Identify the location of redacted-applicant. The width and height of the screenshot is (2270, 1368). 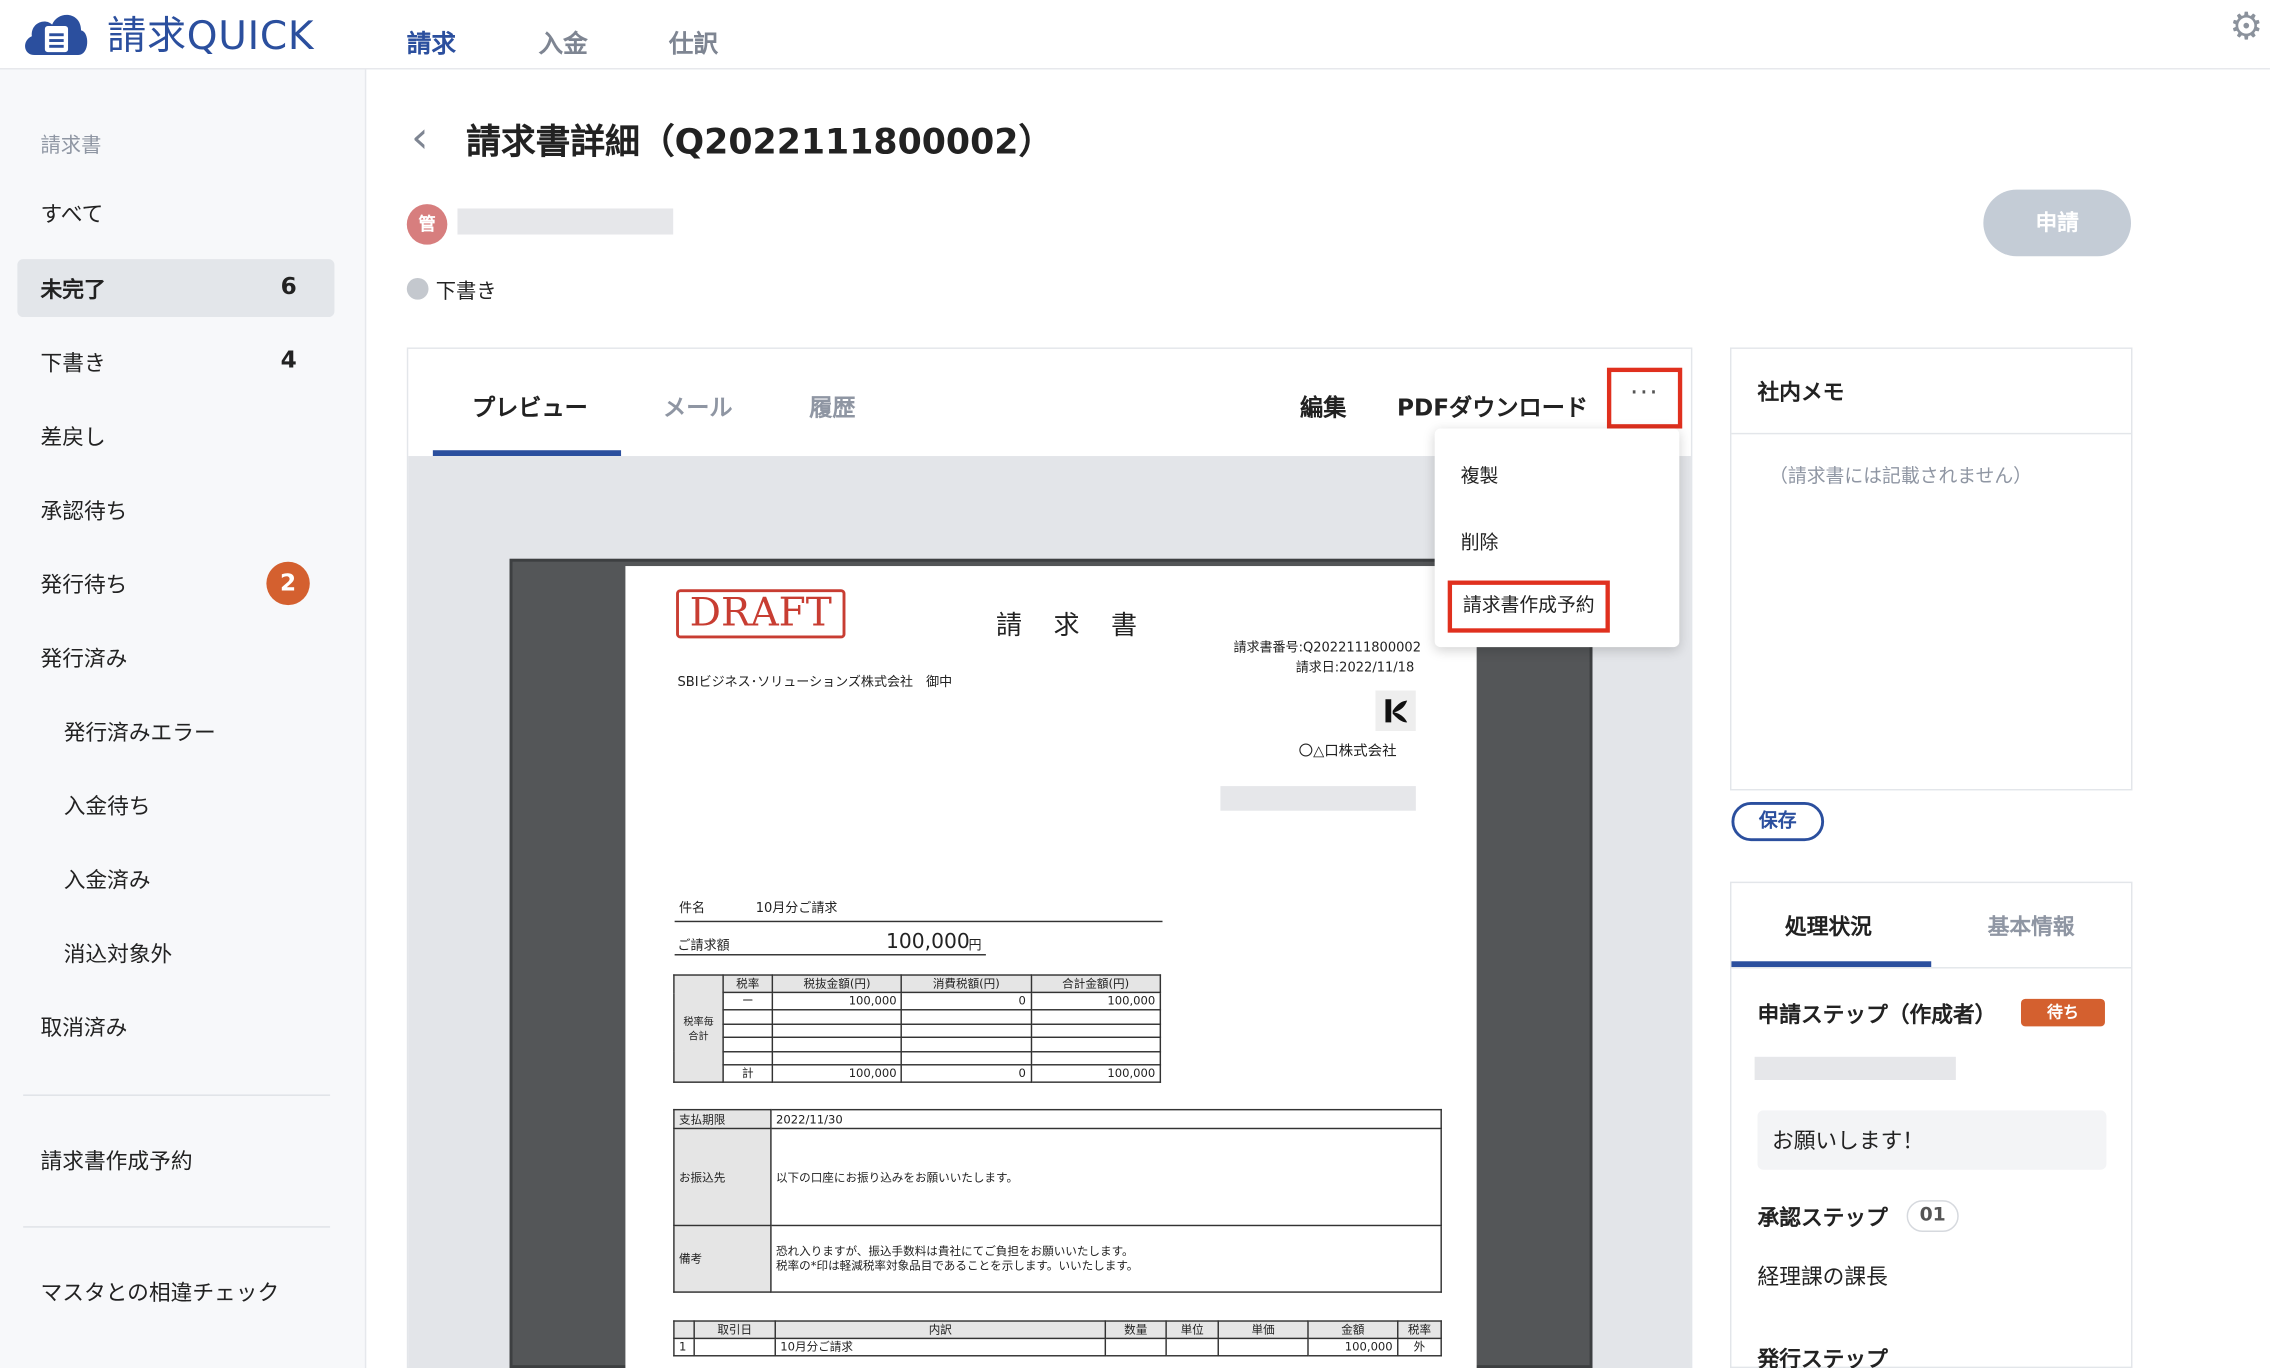
(1855, 1068).